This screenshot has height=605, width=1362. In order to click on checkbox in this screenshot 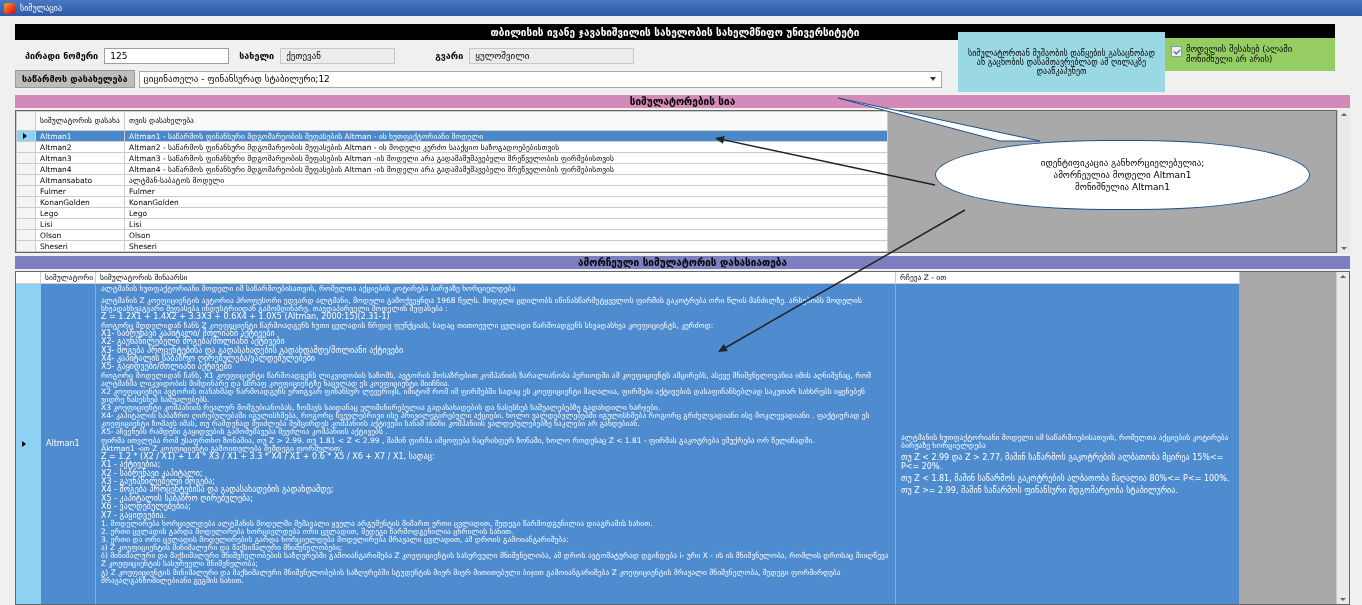, I will do `click(1176, 51)`.